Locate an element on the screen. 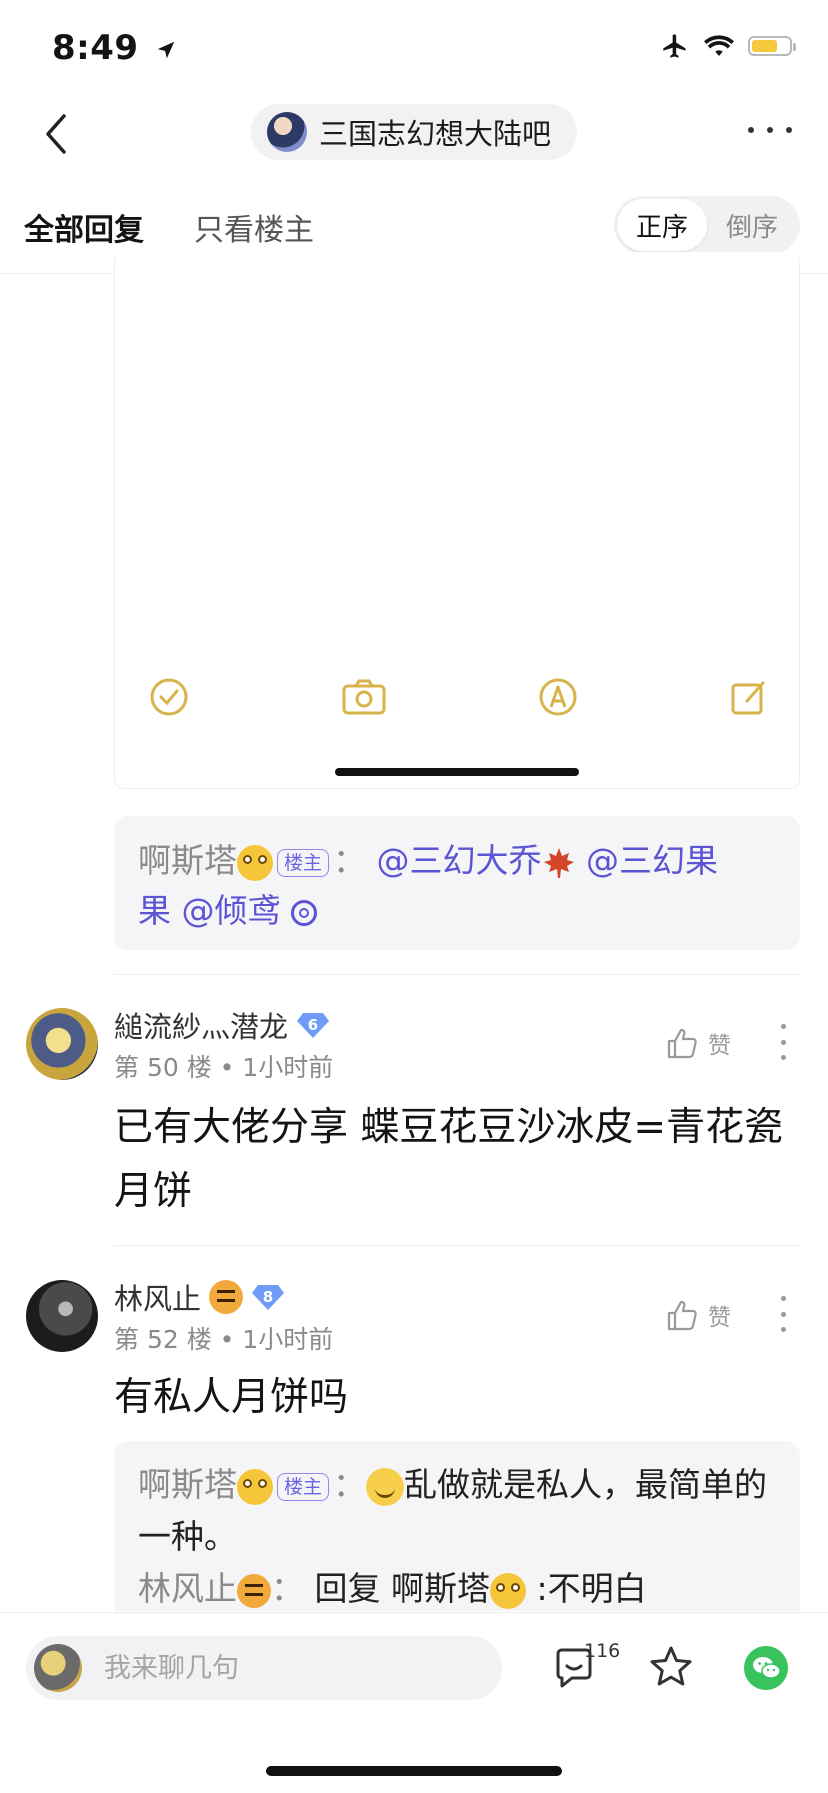  sub-replies: 啊斯塔 楼主：乱做就是私人，最简单的一种。 林风止： 回复 啊斯塔 :不明白 is located at coordinates (457, 1526).